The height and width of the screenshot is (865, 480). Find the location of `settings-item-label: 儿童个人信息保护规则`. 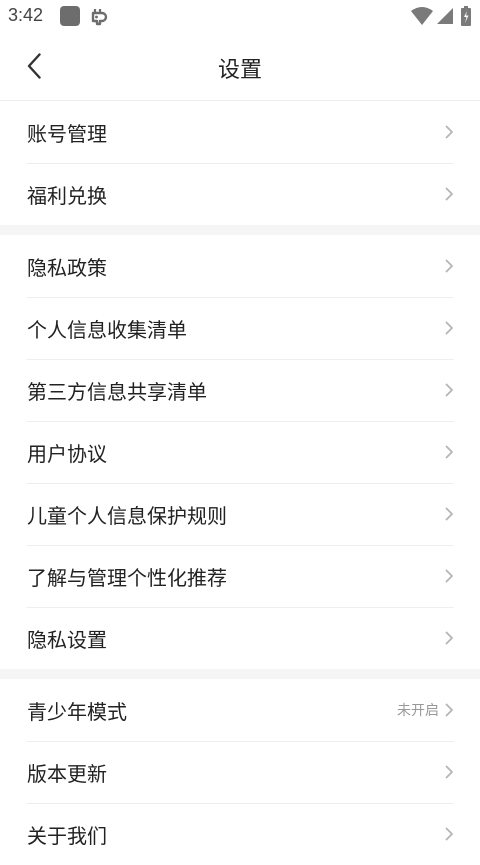

settings-item-label: 儿童个人信息保护规则 is located at coordinates (127, 515).